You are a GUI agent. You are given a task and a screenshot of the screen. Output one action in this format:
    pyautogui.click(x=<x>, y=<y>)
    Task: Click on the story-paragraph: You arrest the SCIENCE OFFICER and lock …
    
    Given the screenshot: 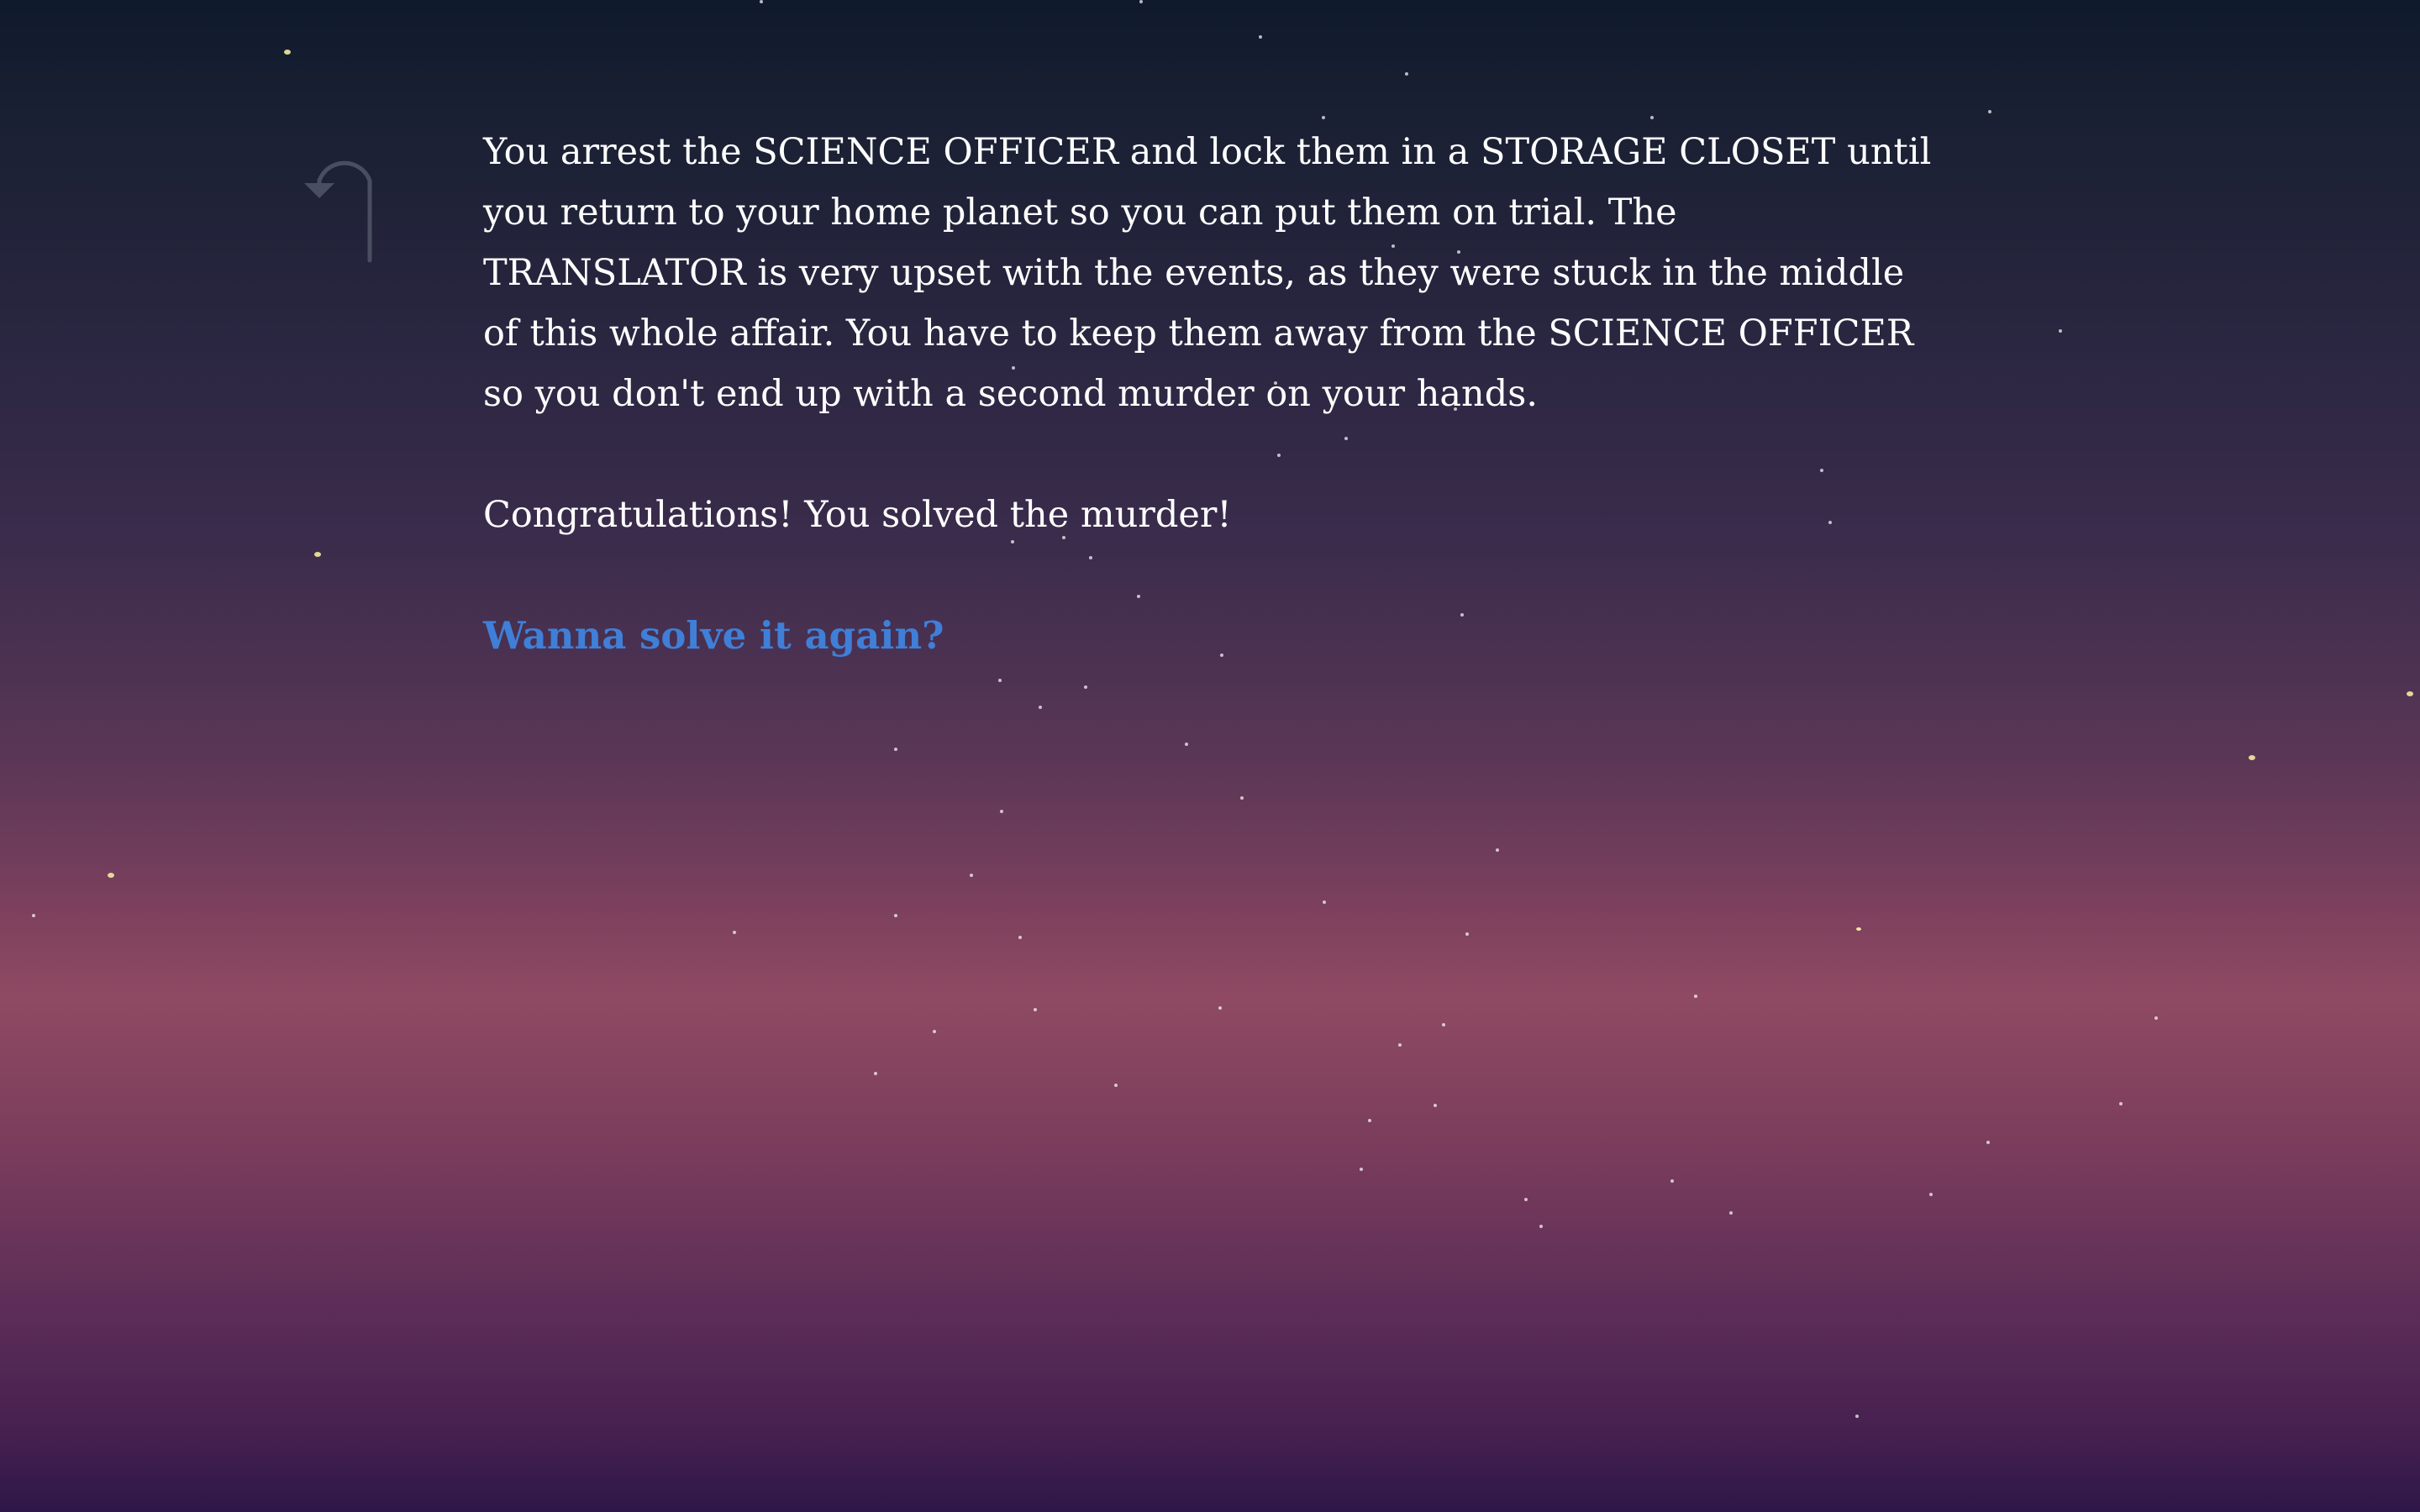 What is the action you would take?
    pyautogui.click(x=1207, y=273)
    